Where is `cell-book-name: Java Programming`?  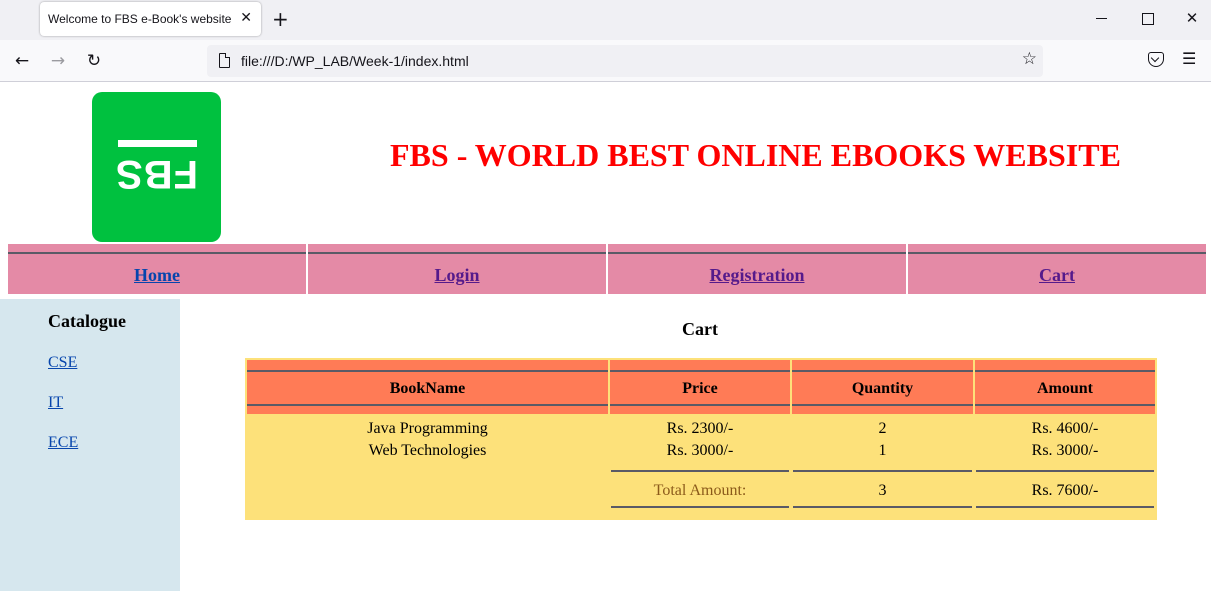
cell-book-name: Java Programming is located at coordinates (427, 428).